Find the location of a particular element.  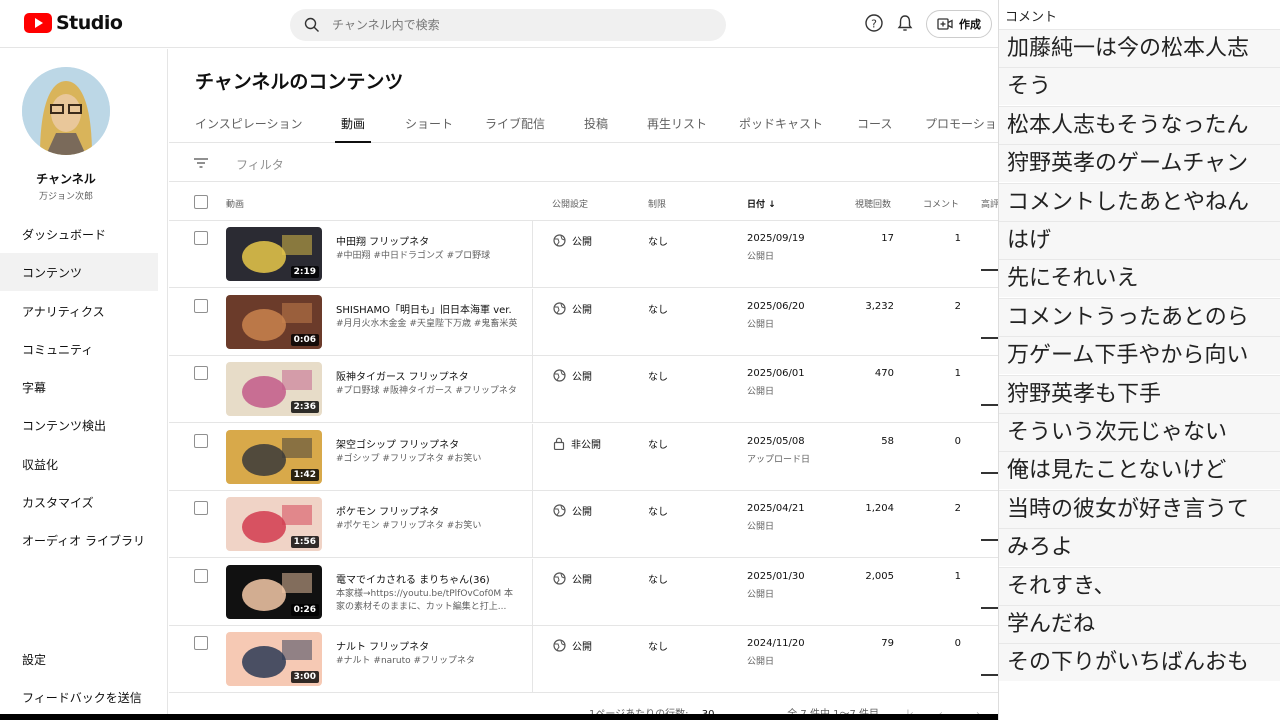

video-title: 中田翔 フリップネタ is located at coordinates (428, 240).